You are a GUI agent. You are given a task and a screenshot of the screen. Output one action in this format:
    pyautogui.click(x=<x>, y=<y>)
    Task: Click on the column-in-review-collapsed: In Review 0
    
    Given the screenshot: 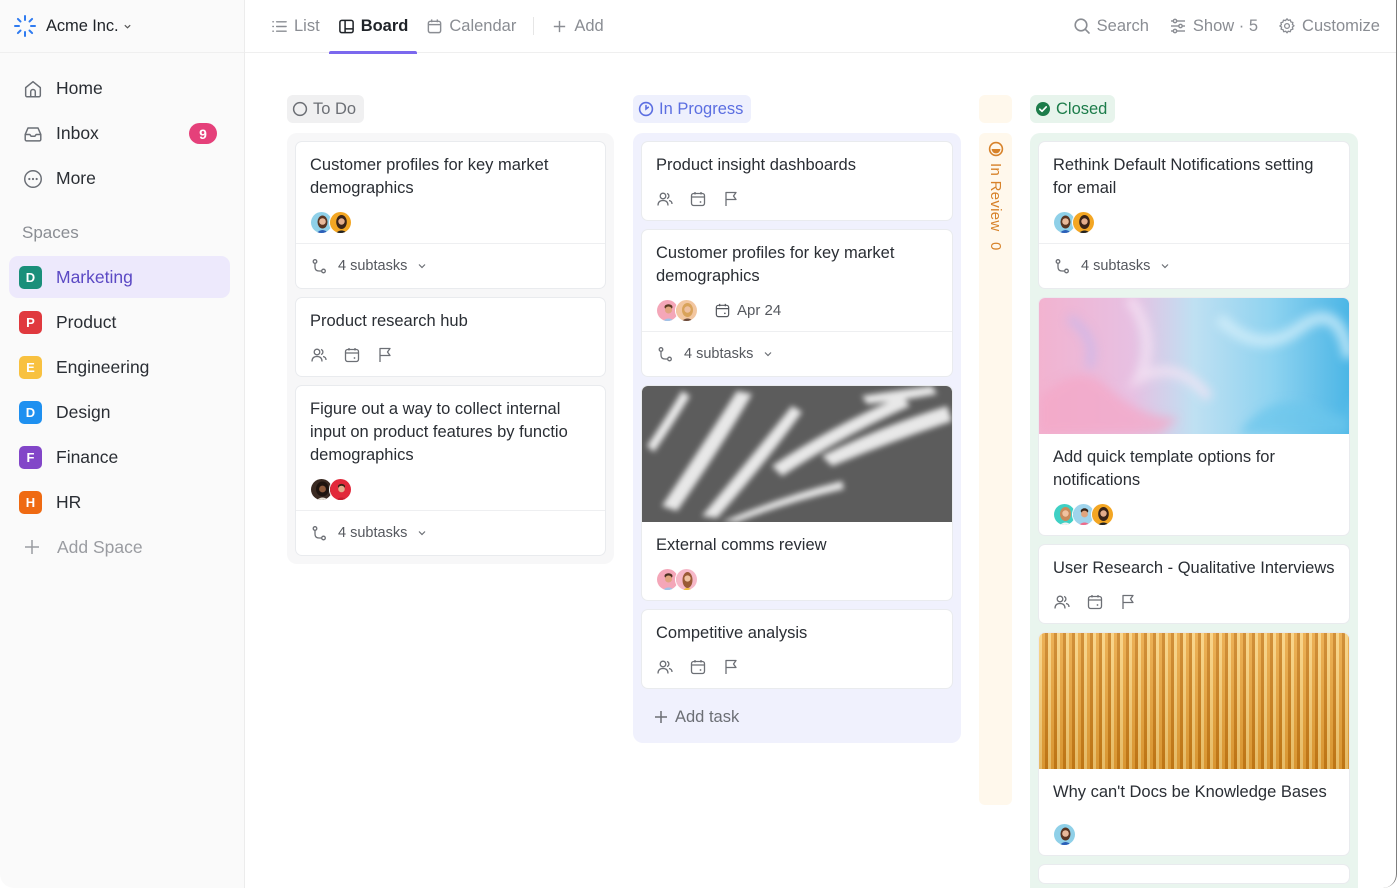 What is the action you would take?
    pyautogui.click(x=995, y=469)
    